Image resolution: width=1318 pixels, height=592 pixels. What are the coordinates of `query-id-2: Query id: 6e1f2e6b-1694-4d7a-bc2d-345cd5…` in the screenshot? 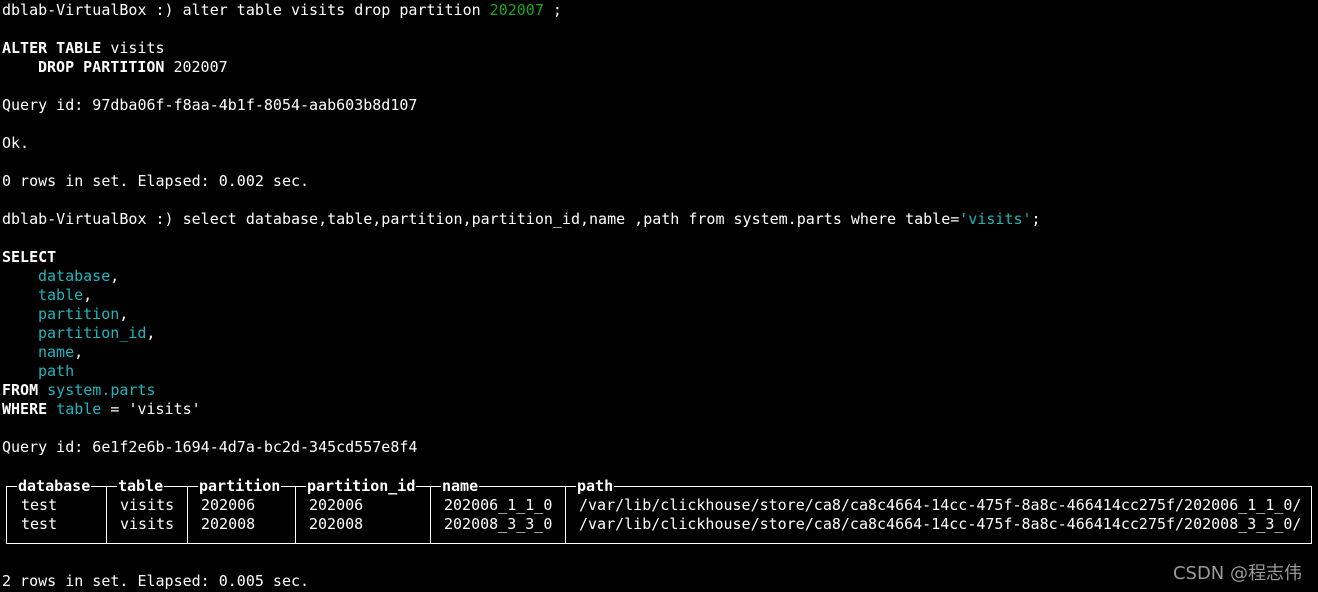 It's located at (210, 447).